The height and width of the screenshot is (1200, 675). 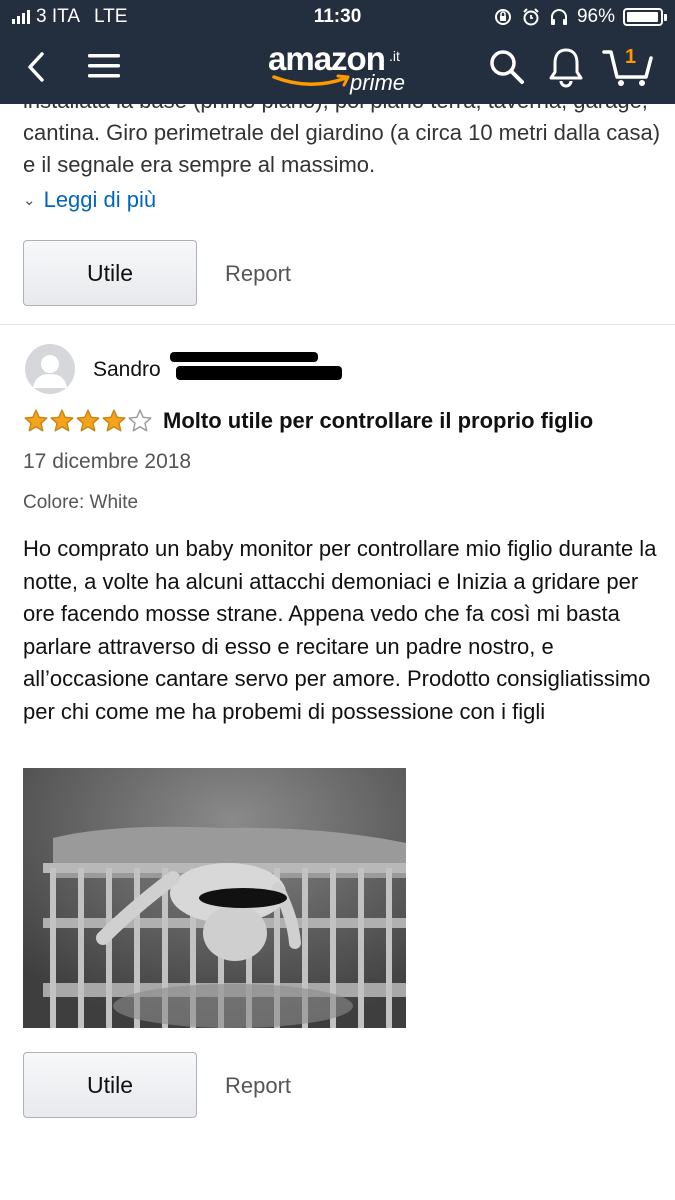 I want to click on app-header: 3 ITA LTE 11:30 96% amazon .it prime 1, so click(x=337, y=52).